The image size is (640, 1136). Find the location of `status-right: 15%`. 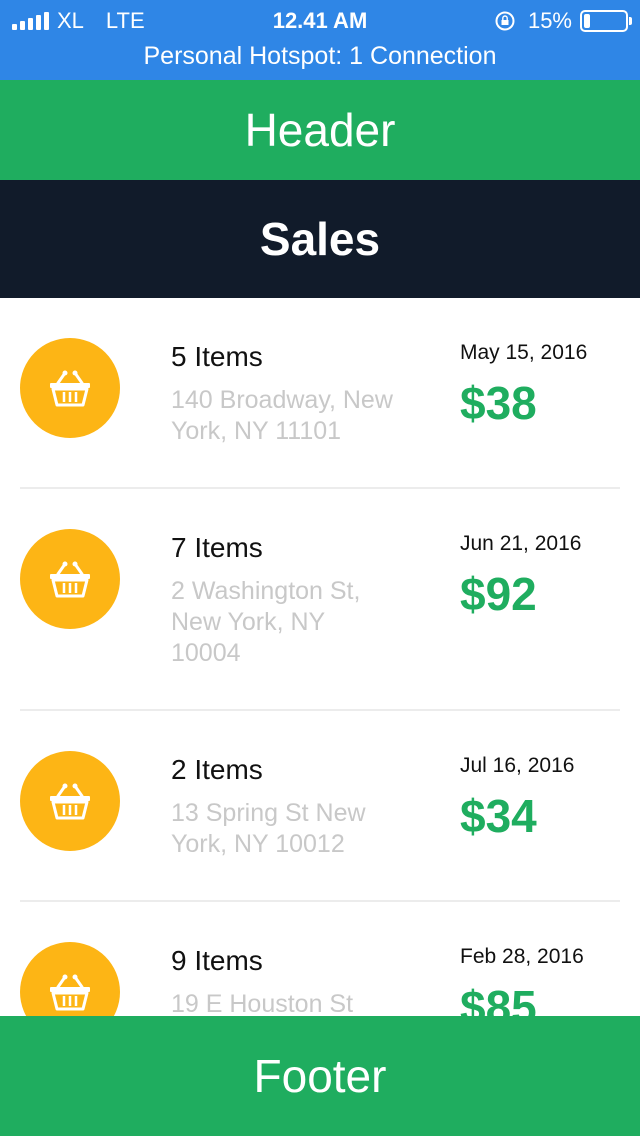

status-right: 15% is located at coordinates (563, 21).